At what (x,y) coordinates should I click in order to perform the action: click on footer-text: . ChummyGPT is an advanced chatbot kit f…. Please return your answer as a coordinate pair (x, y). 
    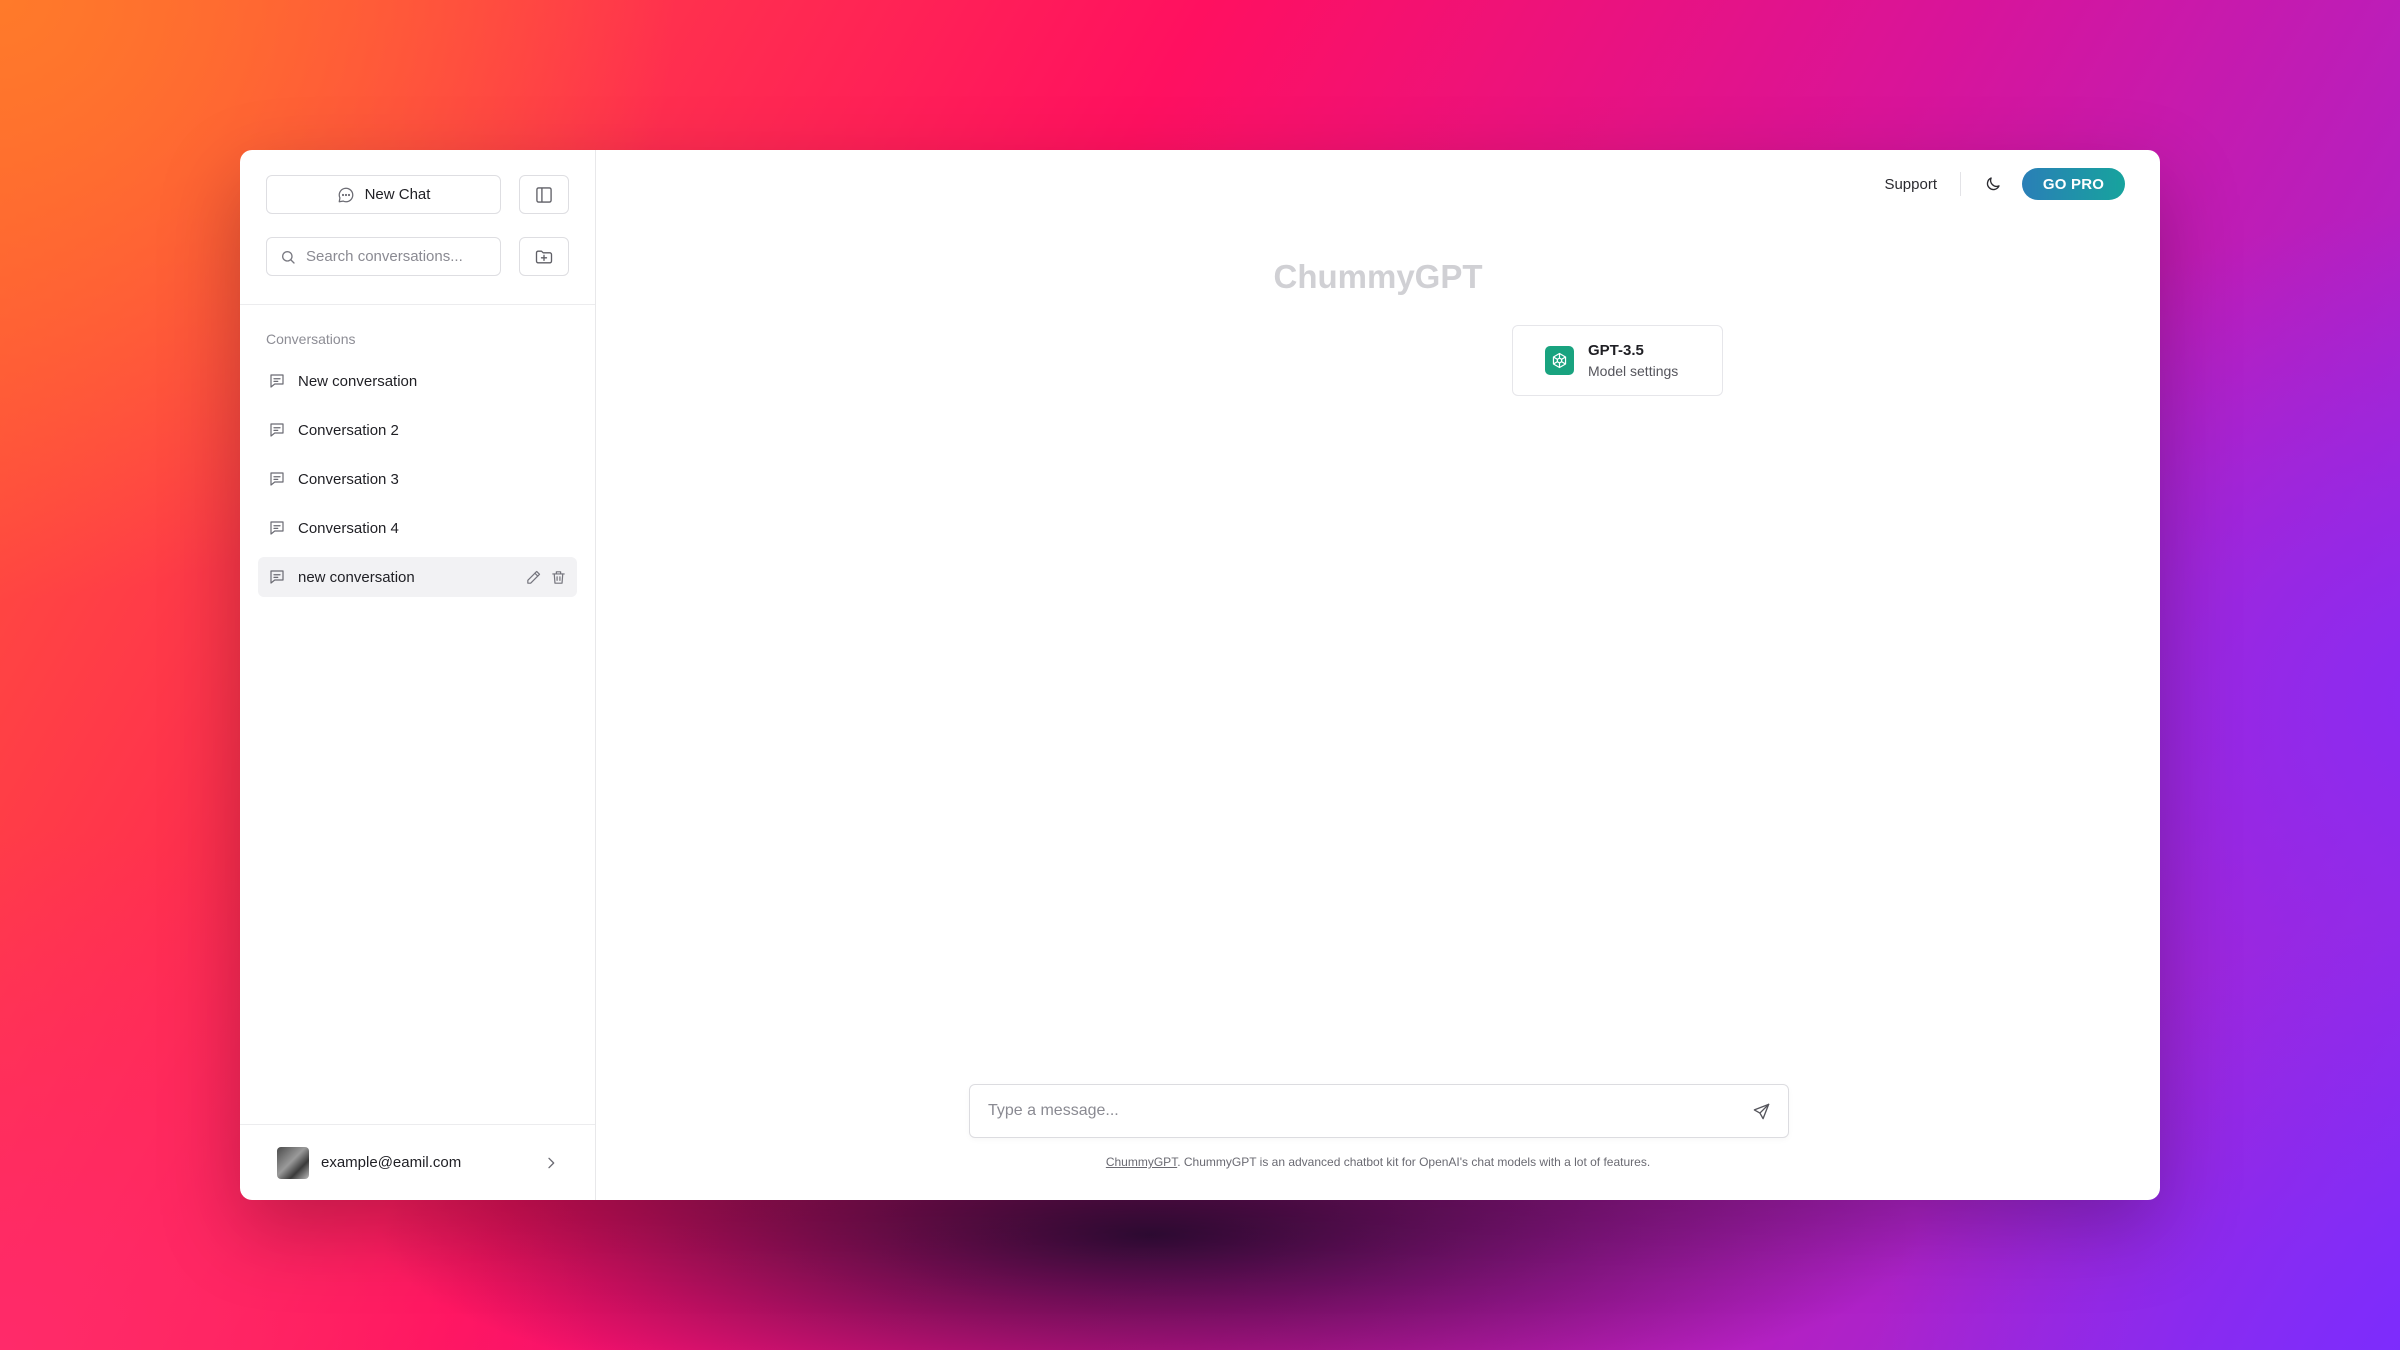
    Looking at the image, I should click on (1414, 1162).